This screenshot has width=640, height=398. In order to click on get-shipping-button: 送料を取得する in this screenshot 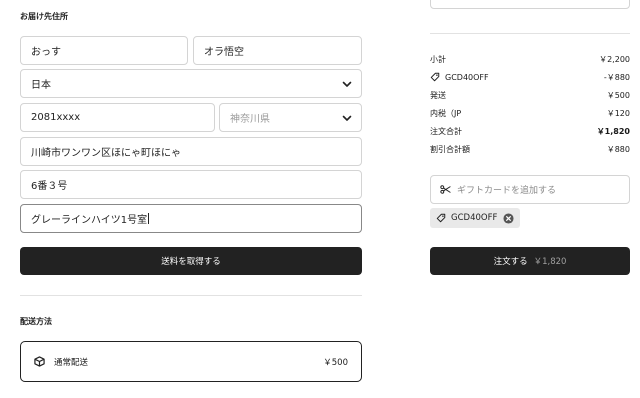, I will do `click(191, 261)`.